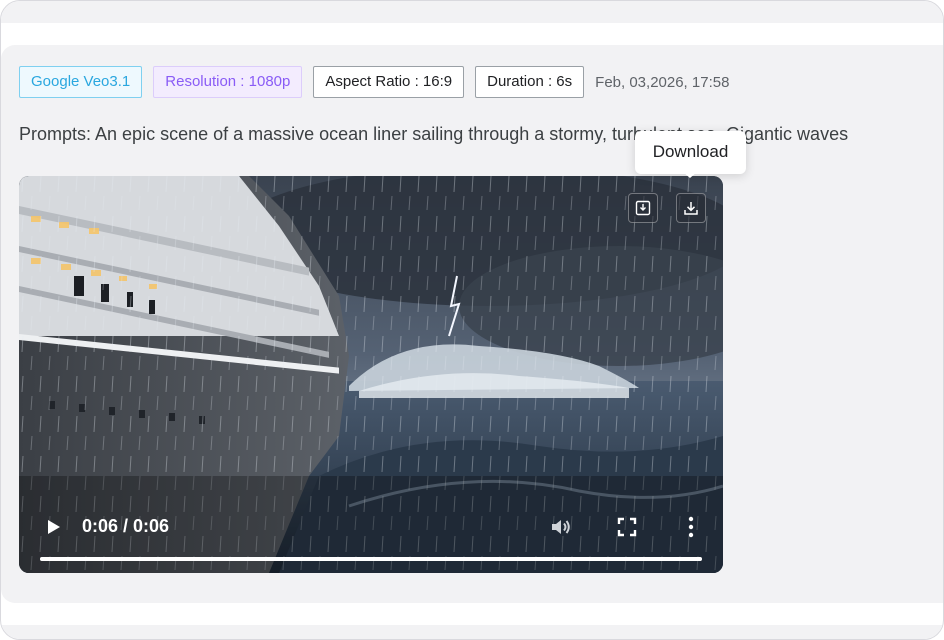 The width and height of the screenshot is (944, 640). I want to click on video-controls: 0:06 / 0:06, so click(371, 533).